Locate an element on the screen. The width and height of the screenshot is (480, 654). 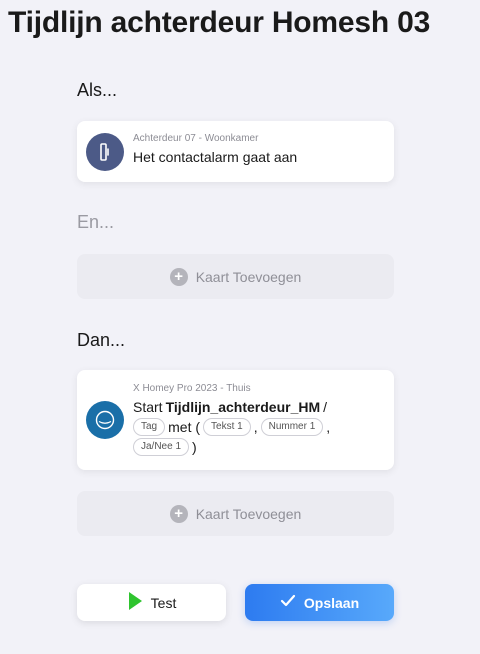
then-add-card-button: + Kaart Toevoegen is located at coordinates (235, 513).